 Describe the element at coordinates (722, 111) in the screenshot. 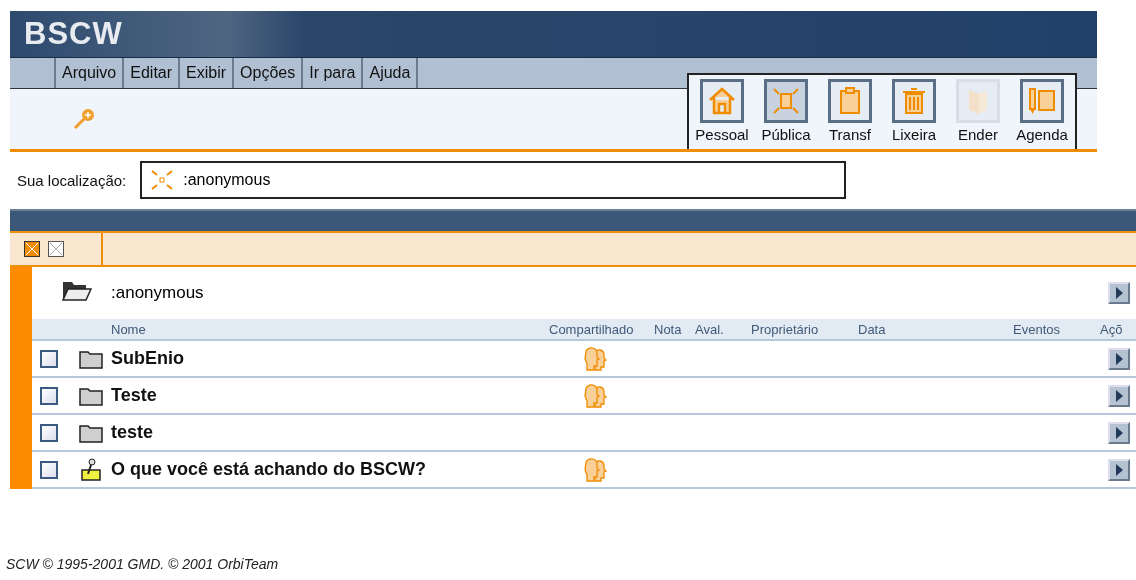

I see `toolbar-button: Pessoal` at that location.